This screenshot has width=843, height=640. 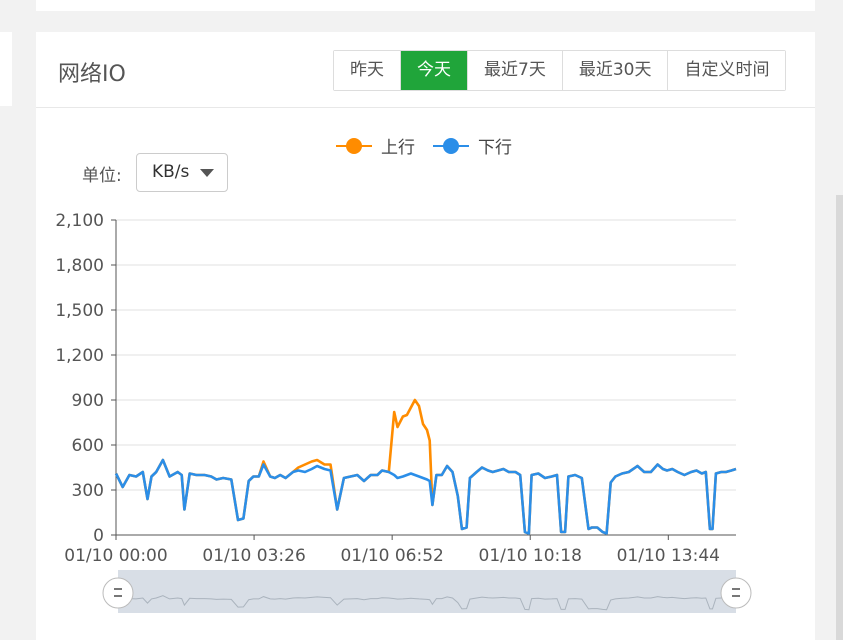 What do you see at coordinates (398, 148) in the screenshot?
I see `legend-label-up: 上行` at bounding box center [398, 148].